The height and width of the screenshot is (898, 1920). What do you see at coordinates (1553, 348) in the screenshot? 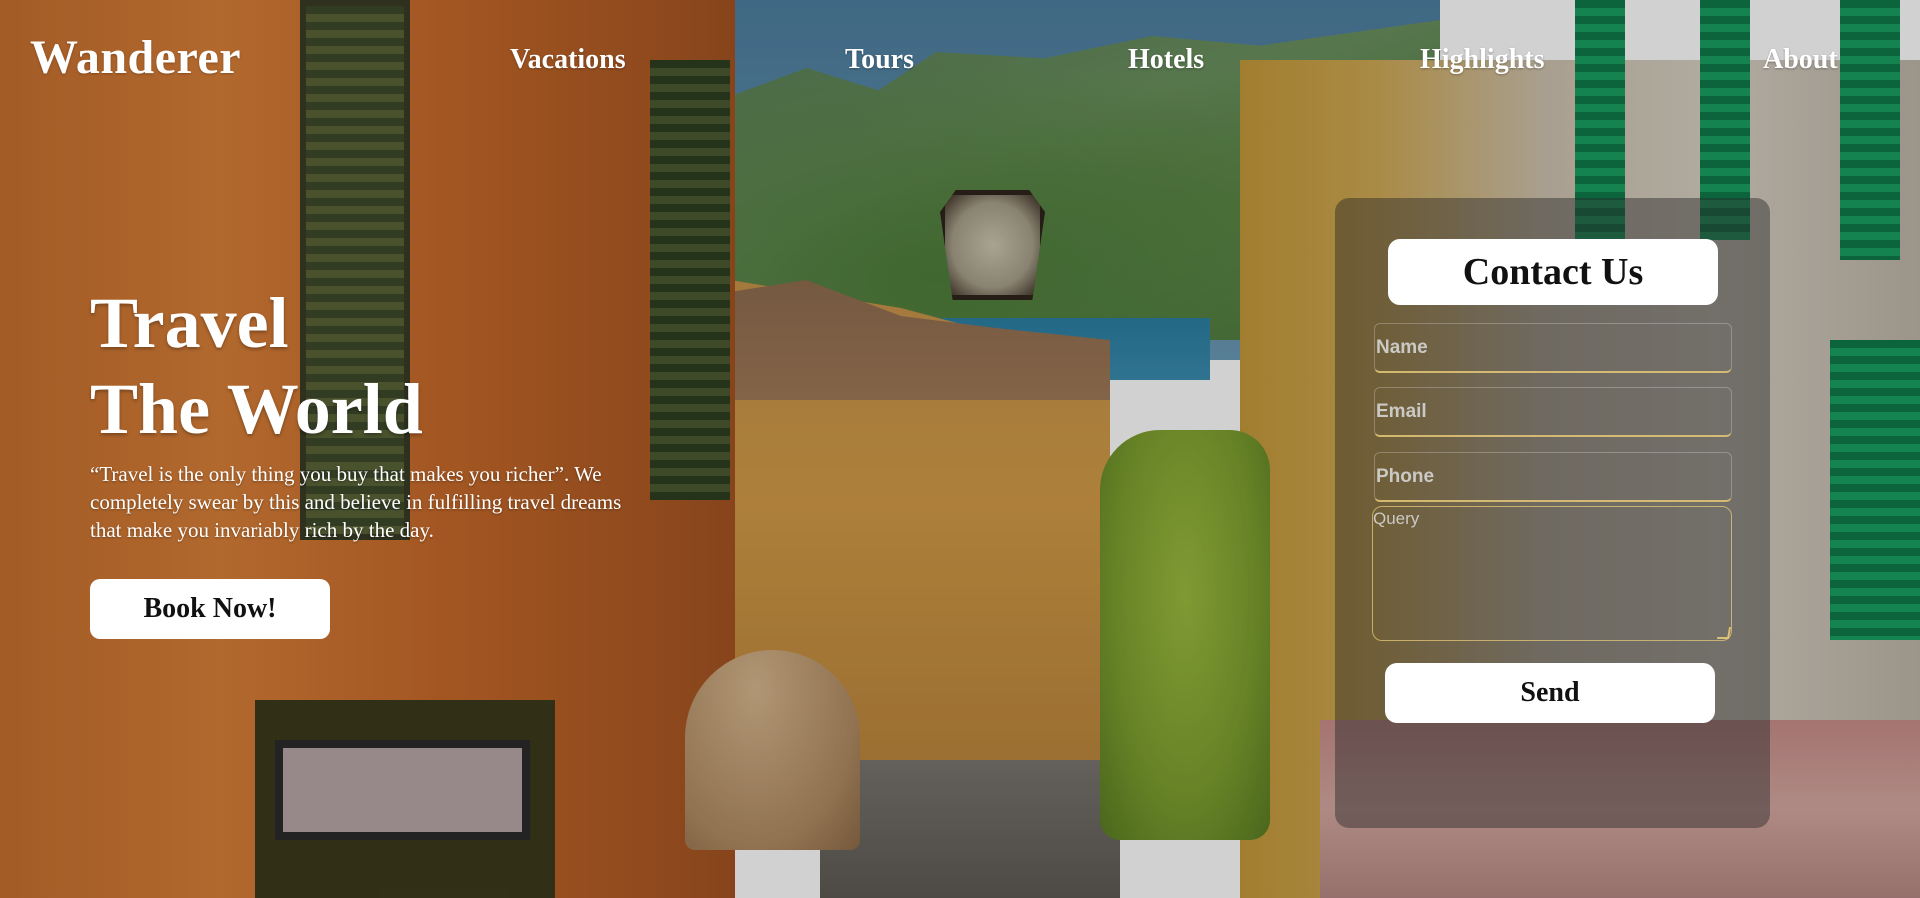
I see `name-field` at bounding box center [1553, 348].